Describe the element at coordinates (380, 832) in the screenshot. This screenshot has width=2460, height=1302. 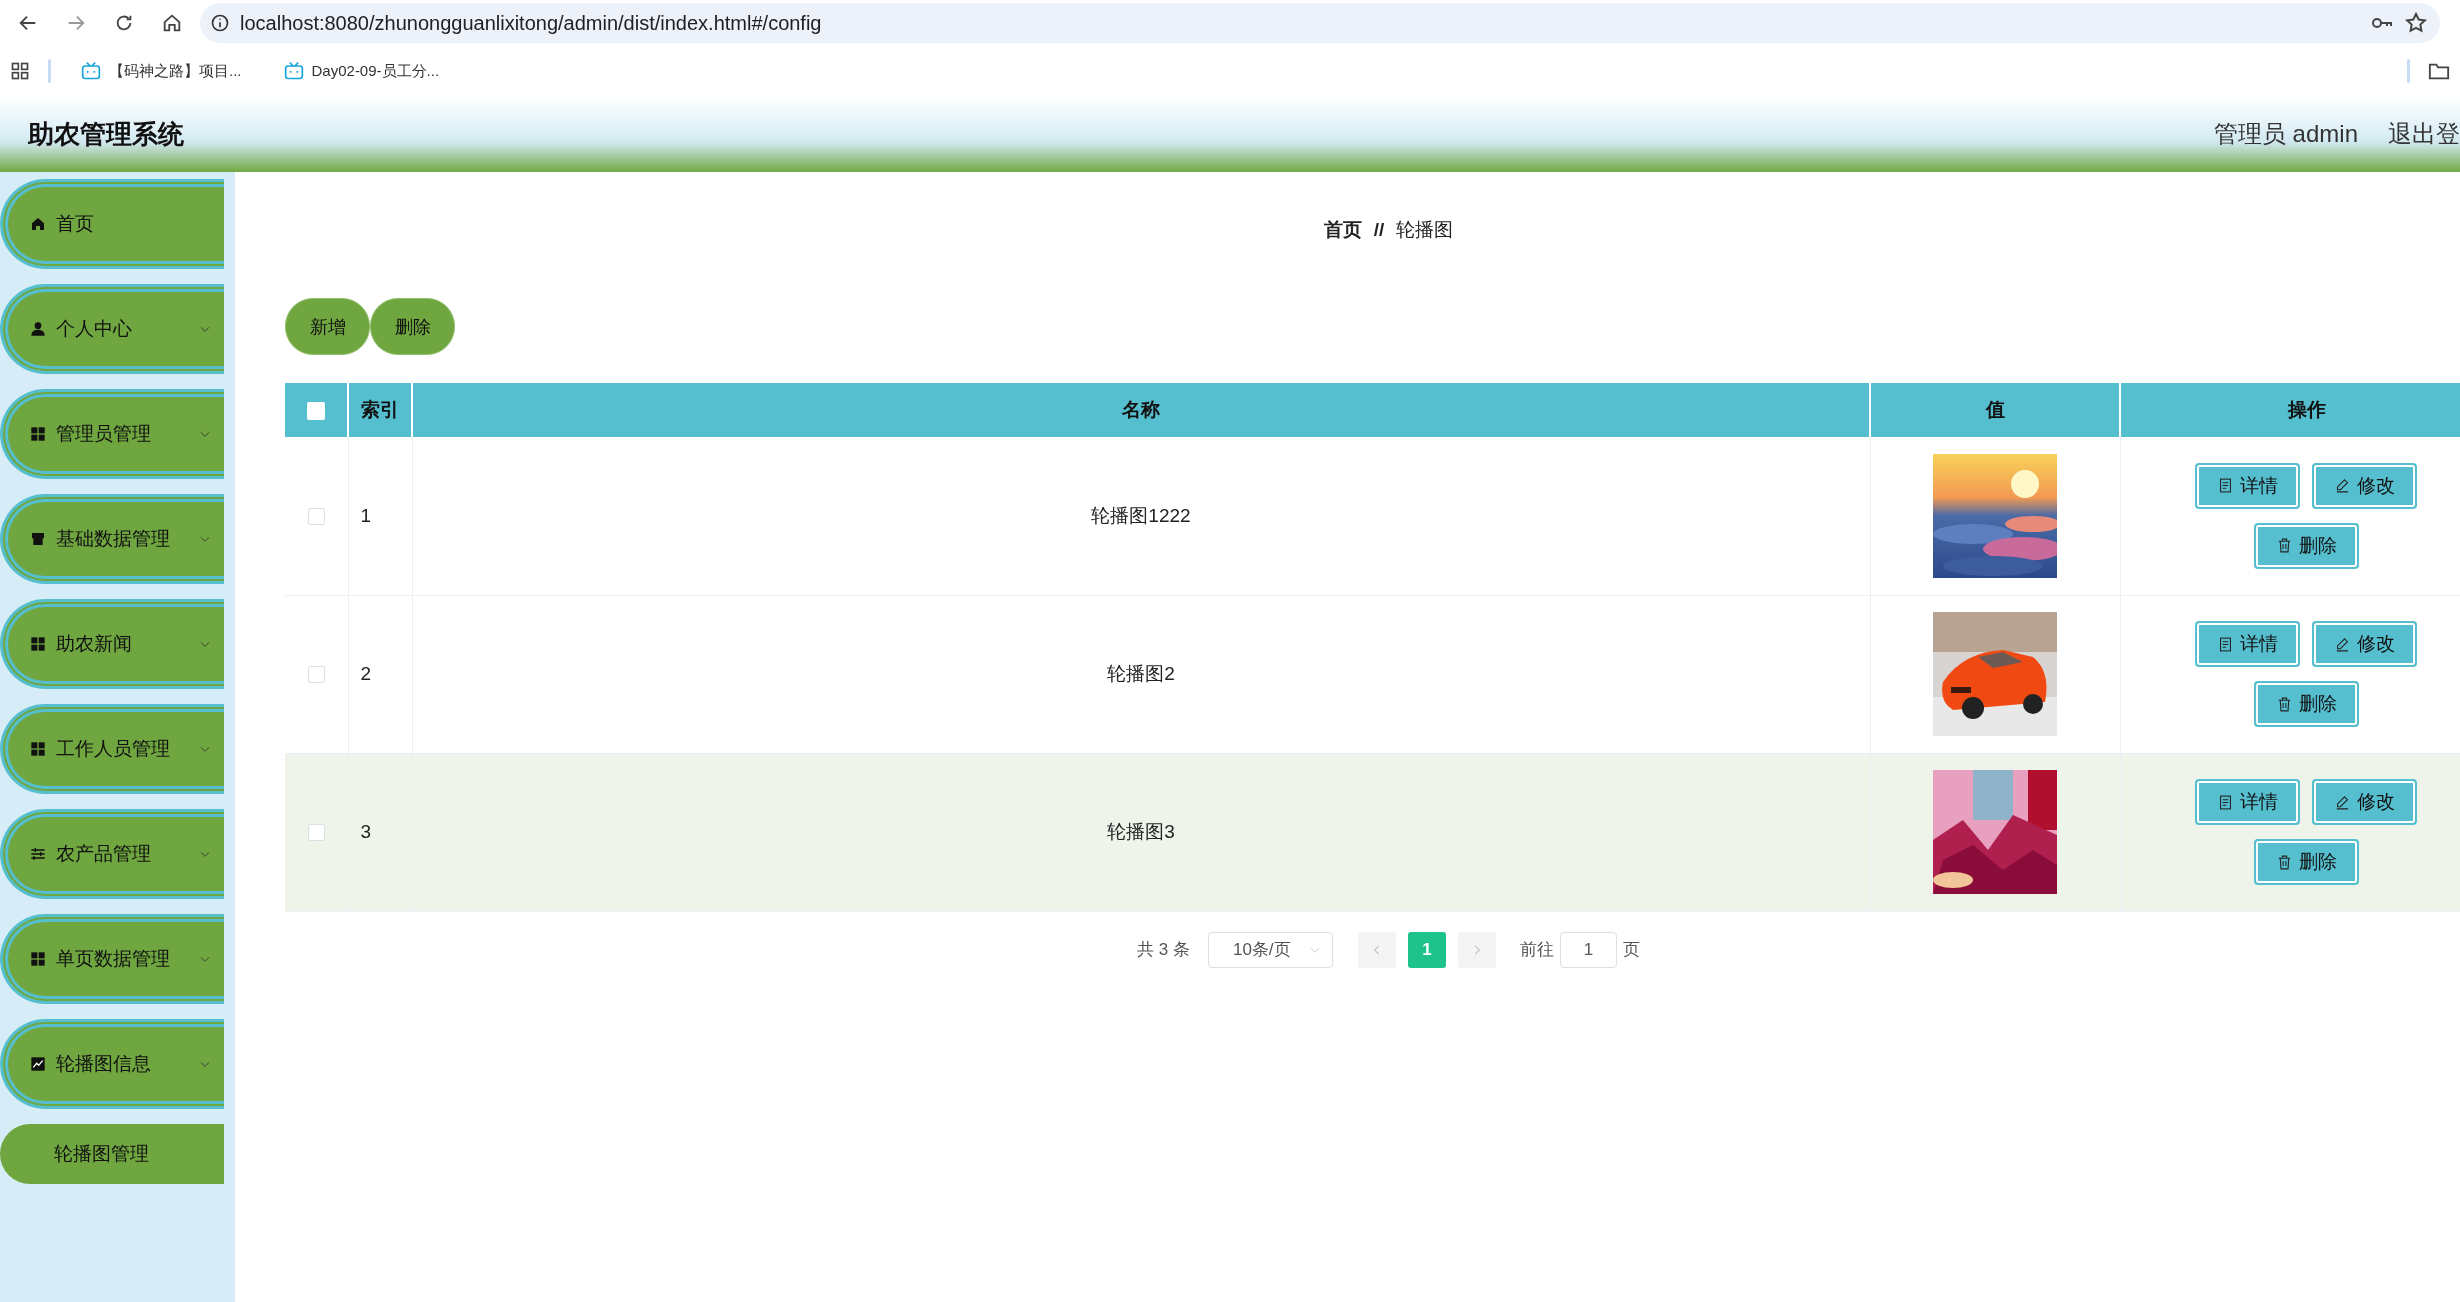
I see `table-cell: 3` at that location.